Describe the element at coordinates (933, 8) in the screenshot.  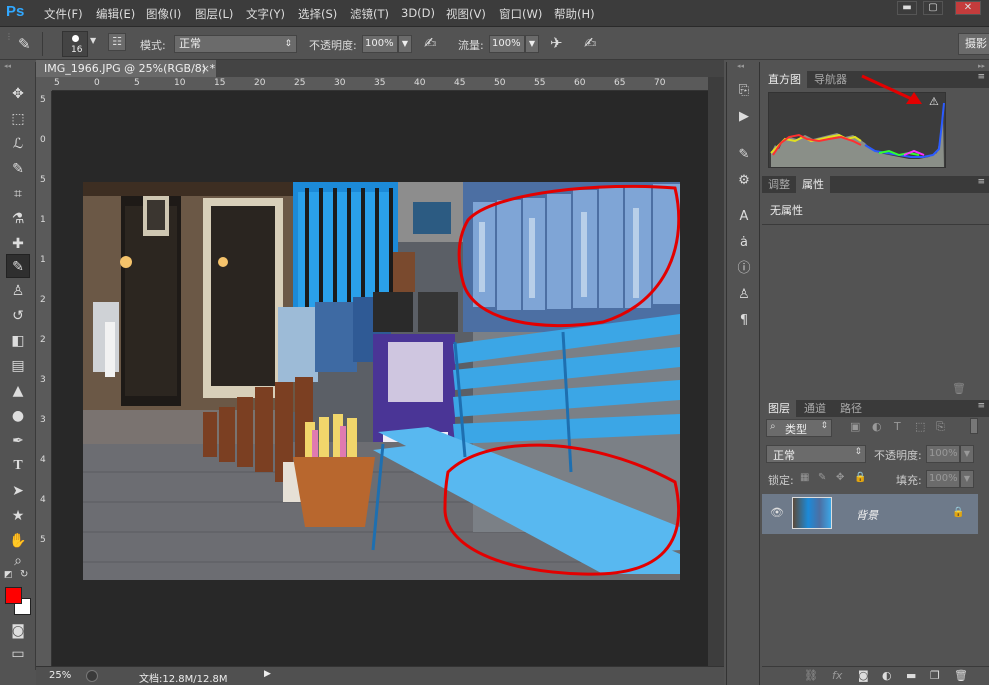
I see `restore-button: ▢` at that location.